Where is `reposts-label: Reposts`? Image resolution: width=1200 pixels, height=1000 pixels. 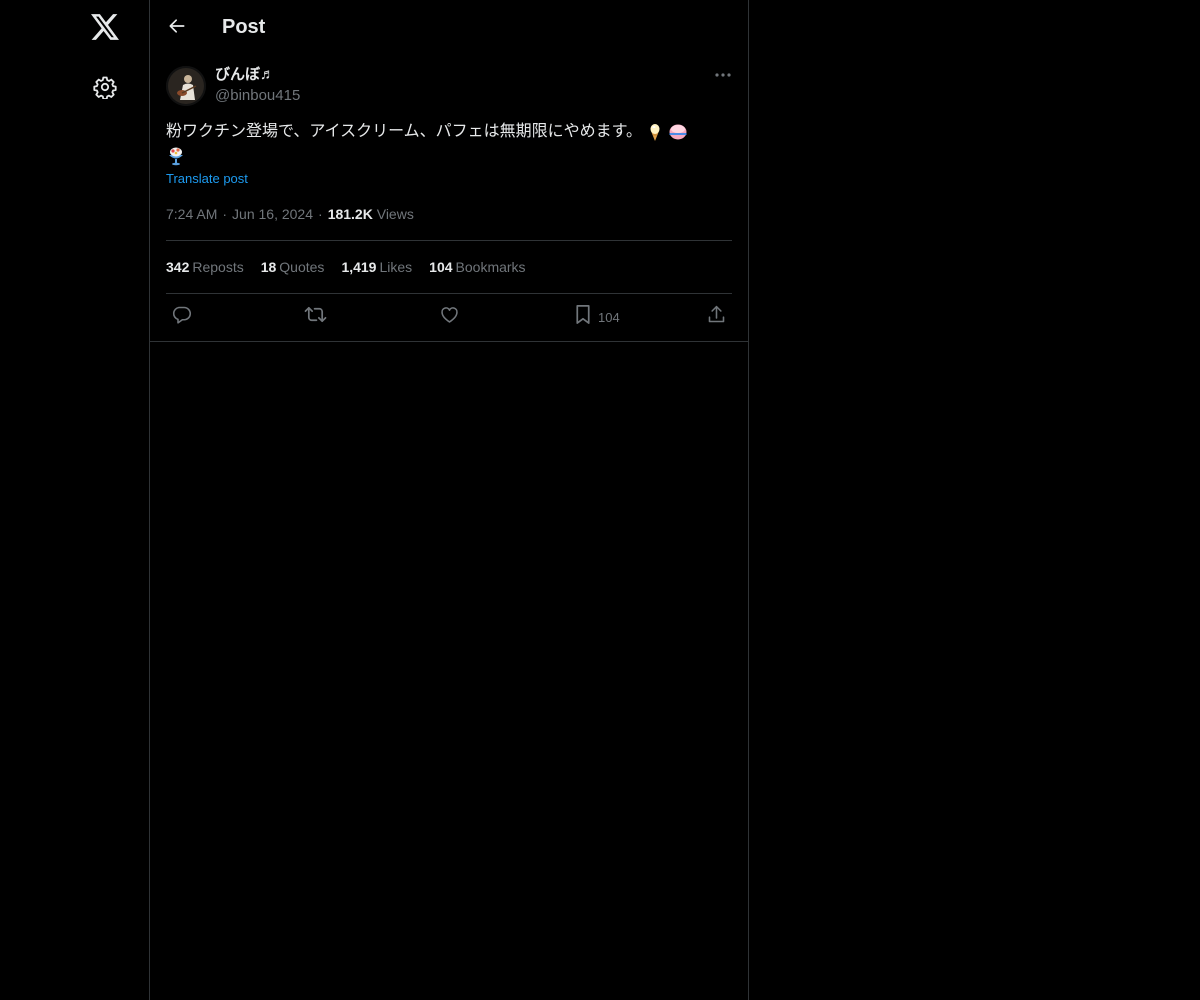 reposts-label: Reposts is located at coordinates (218, 267).